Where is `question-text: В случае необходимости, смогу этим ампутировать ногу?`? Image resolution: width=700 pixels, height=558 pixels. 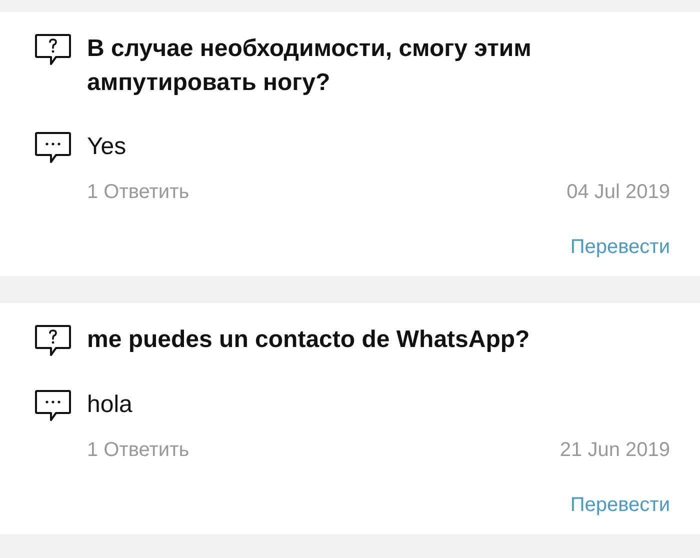 question-text: В случае необходимости, смогу этим ампутировать ногу? is located at coordinates (309, 66).